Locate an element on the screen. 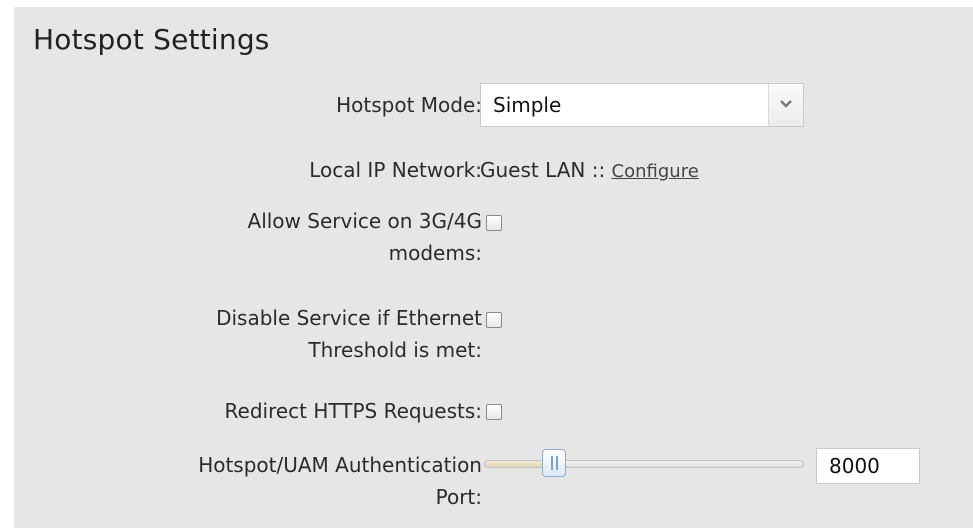  local-ip-network-label: Local IP Network: is located at coordinates (395, 170).